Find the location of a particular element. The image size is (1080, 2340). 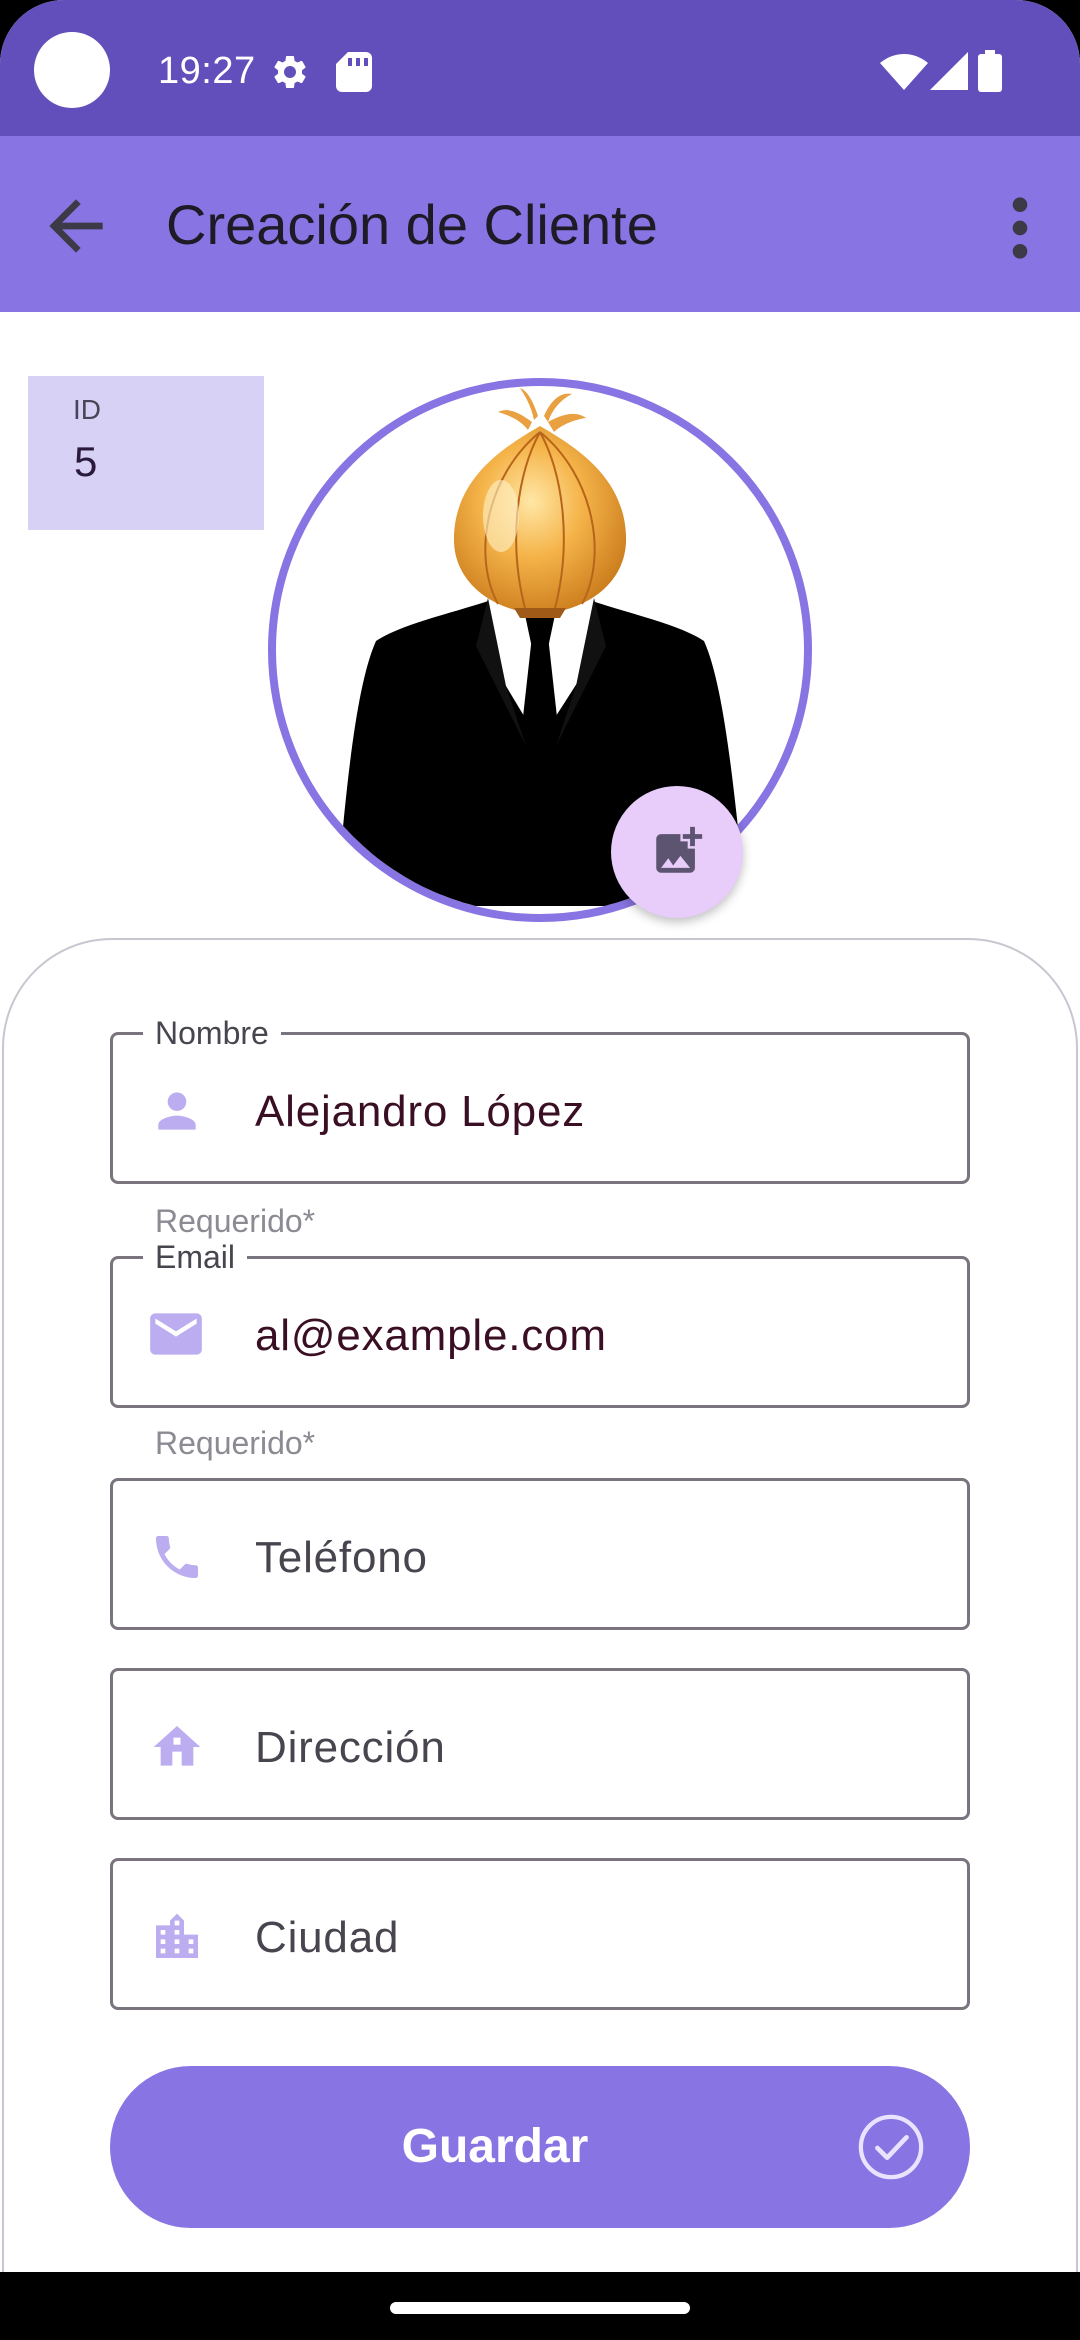

save-button-label: Guardar is located at coordinates (495, 2146).